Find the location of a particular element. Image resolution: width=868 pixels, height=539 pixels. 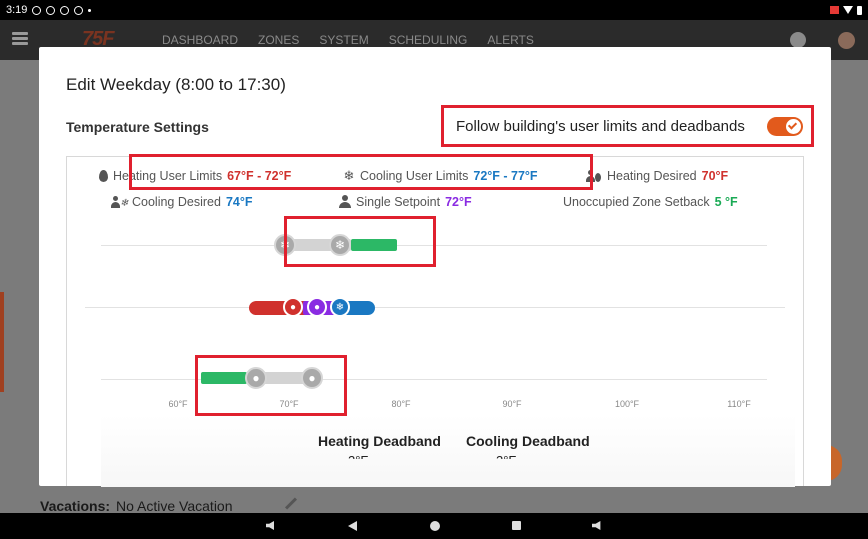

dialog-title: Edit Weekday (8:00 to 17:30) is located at coordinates (176, 84).